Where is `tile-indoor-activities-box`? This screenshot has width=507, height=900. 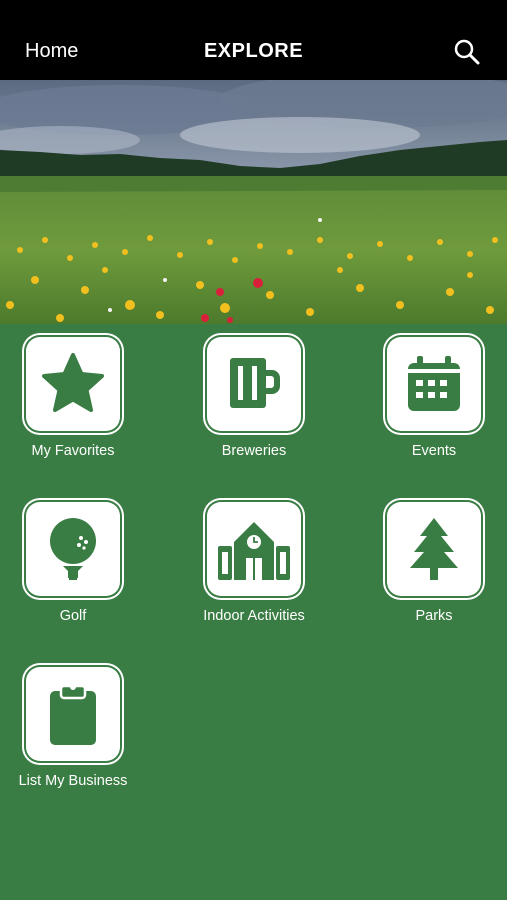 tile-indoor-activities-box is located at coordinates (254, 549).